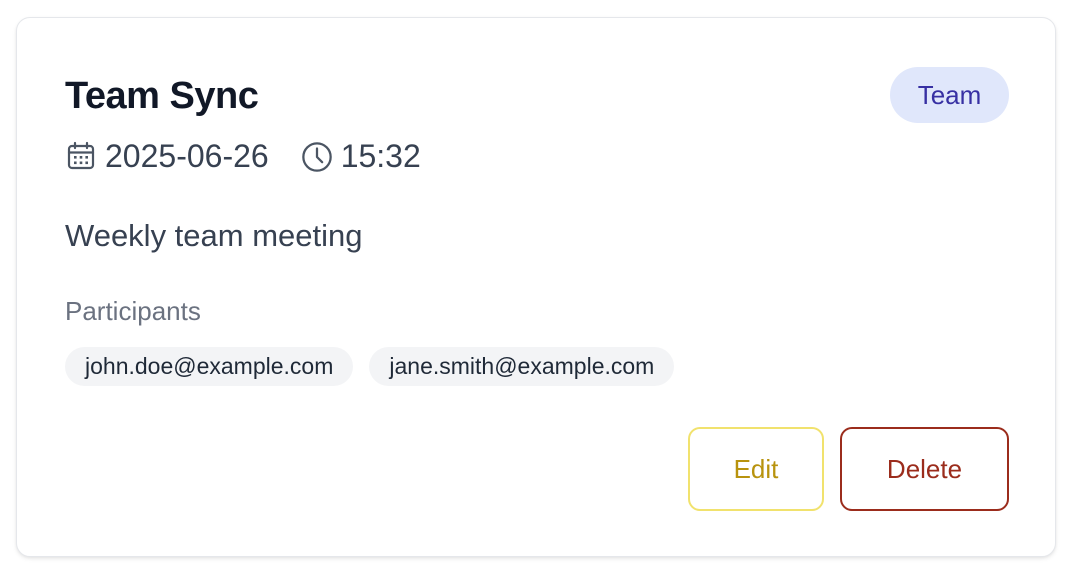 The width and height of the screenshot is (1078, 582). I want to click on event-time-text: 15:32, so click(380, 155).